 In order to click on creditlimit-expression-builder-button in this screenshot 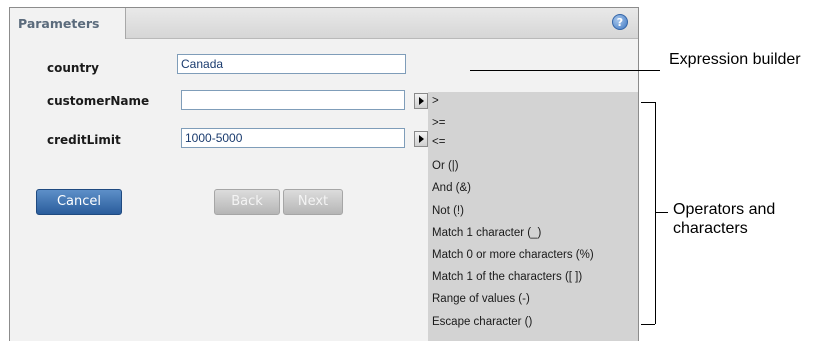, I will do `click(421, 139)`.